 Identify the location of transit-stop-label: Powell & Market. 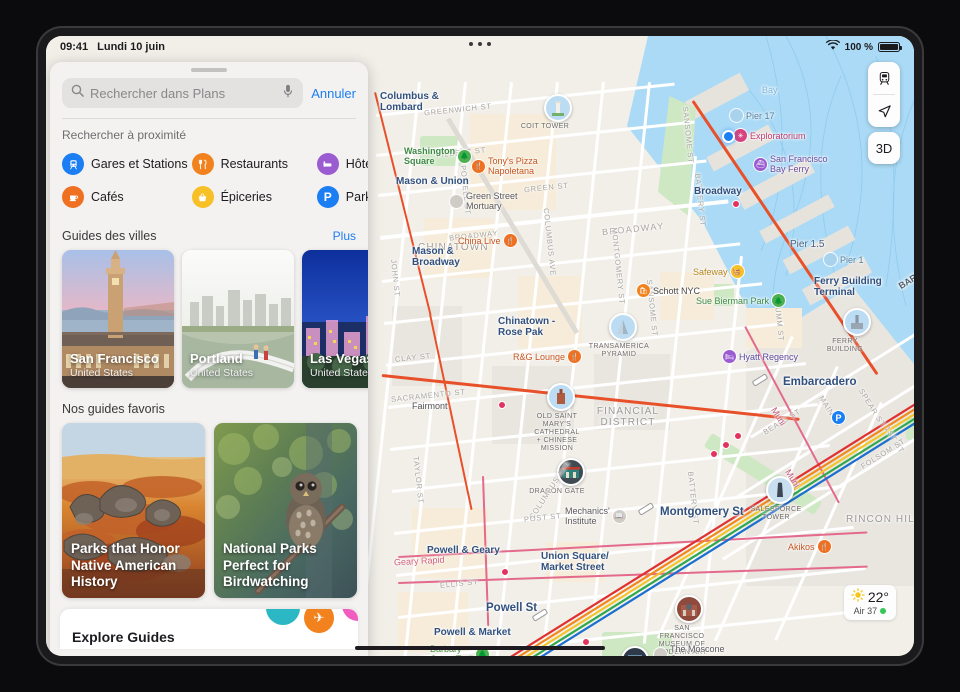
(472, 632).